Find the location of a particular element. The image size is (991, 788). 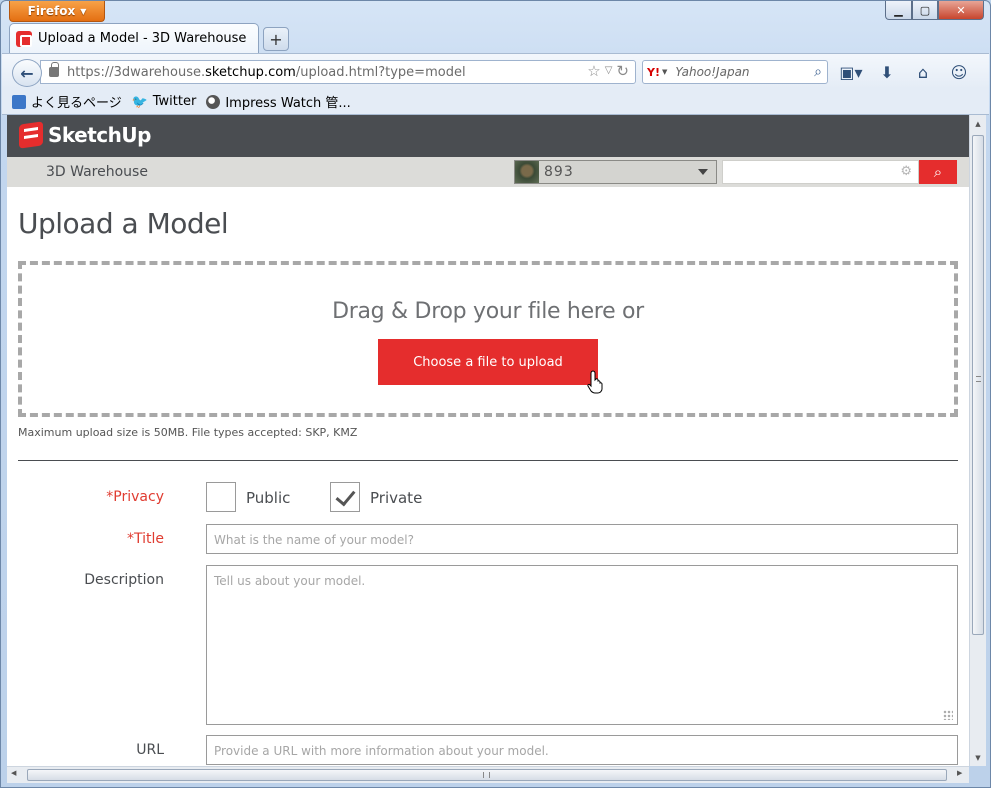

search-engine-dropdown-icon: ▼ is located at coordinates (664, 72).